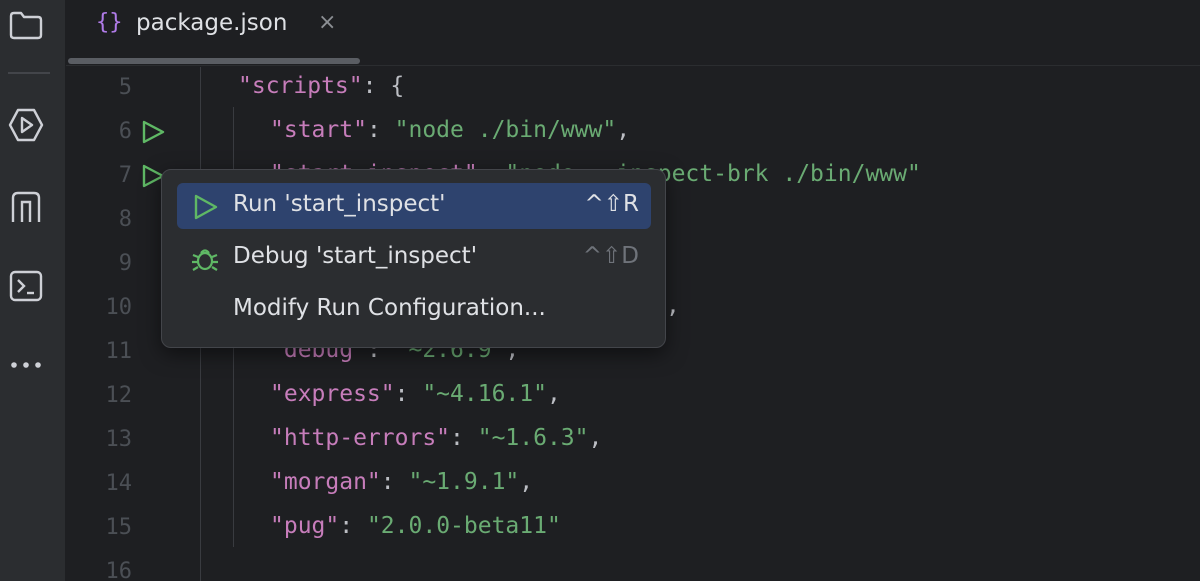 The width and height of the screenshot is (1200, 581). I want to click on line-number: 8, so click(125, 219).